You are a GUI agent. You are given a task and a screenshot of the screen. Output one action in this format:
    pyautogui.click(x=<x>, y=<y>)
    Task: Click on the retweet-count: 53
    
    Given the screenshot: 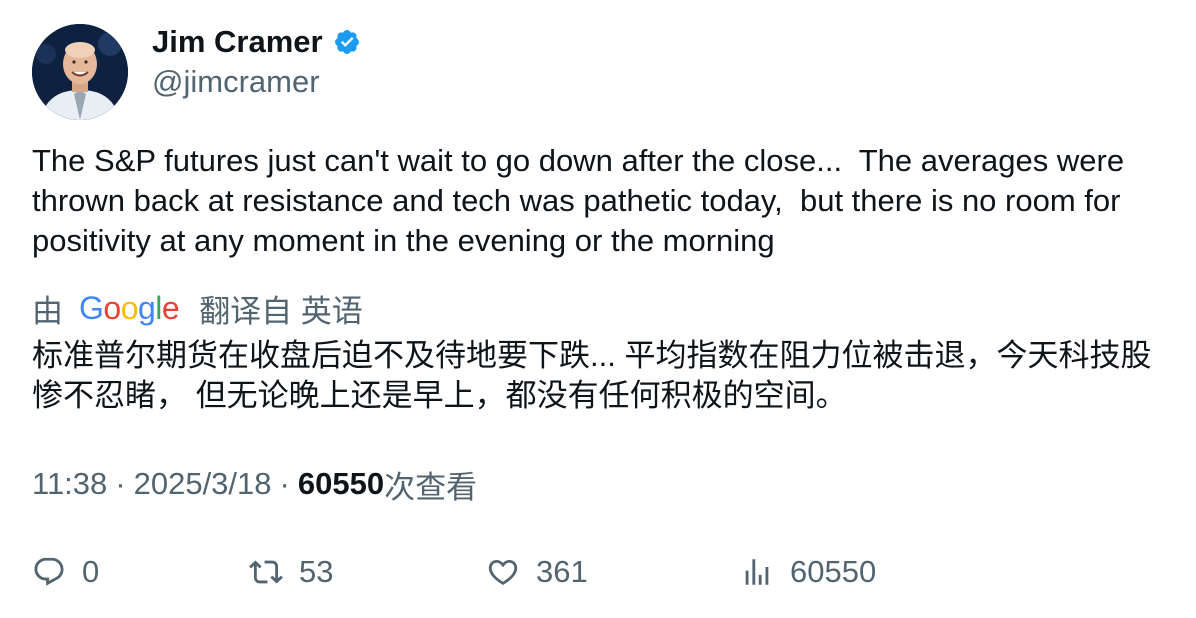 What is the action you would take?
    pyautogui.click(x=316, y=571)
    